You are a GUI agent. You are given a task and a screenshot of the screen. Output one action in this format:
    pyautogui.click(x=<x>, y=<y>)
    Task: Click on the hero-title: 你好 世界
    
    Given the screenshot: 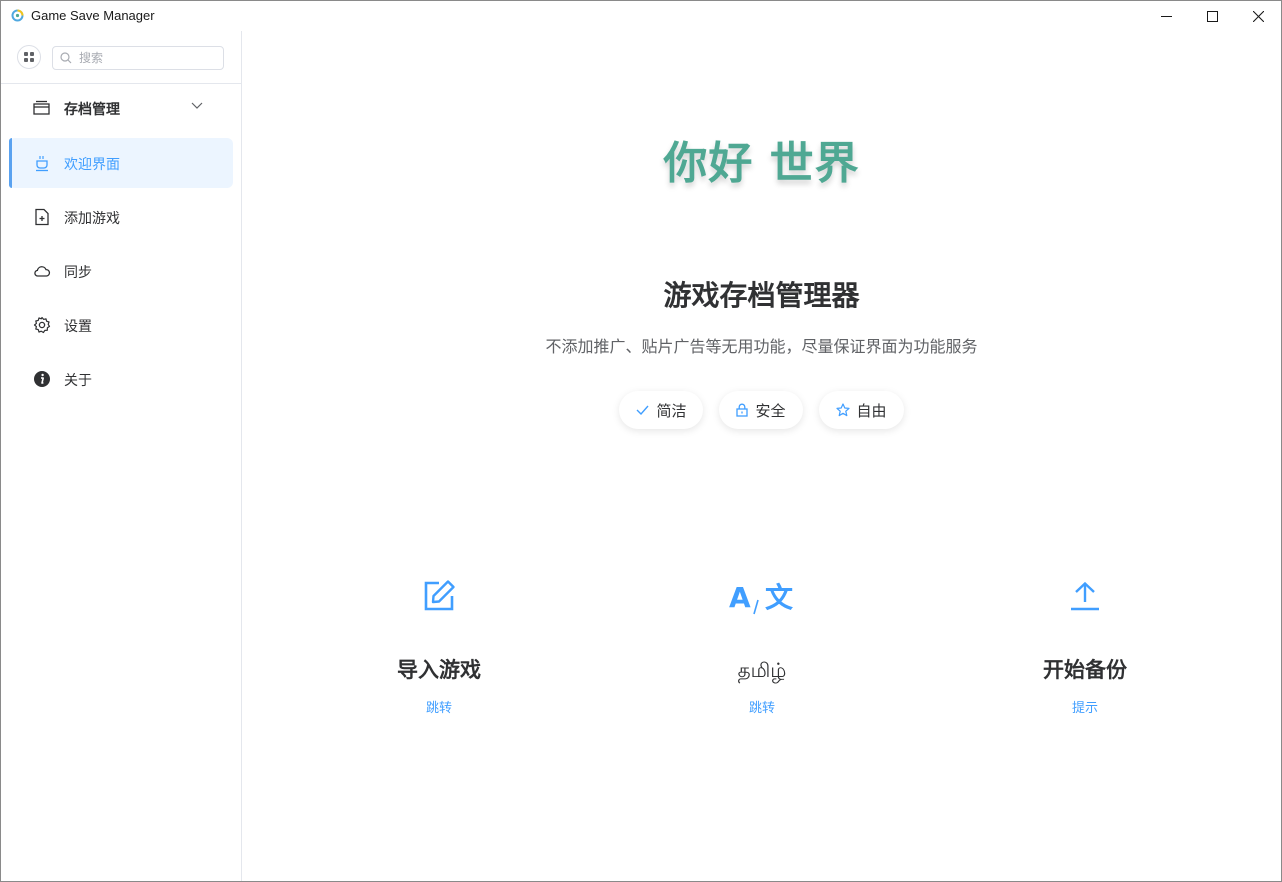 What is the action you would take?
    pyautogui.click(x=761, y=163)
    